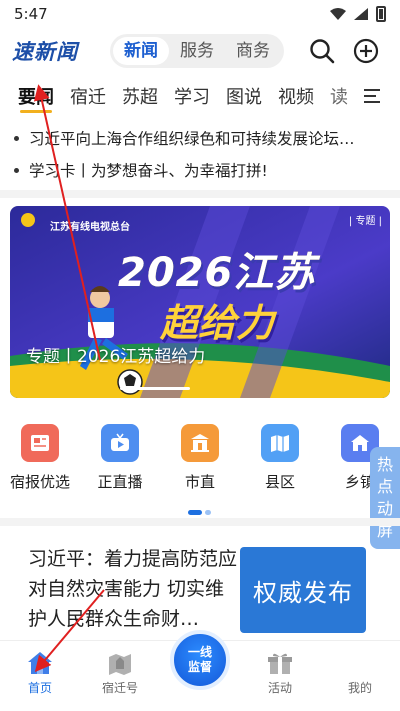 This screenshot has width=400, height=711. Describe the element at coordinates (39, 482) in the screenshot. I see `quick-link-label: 宿报优选` at that location.